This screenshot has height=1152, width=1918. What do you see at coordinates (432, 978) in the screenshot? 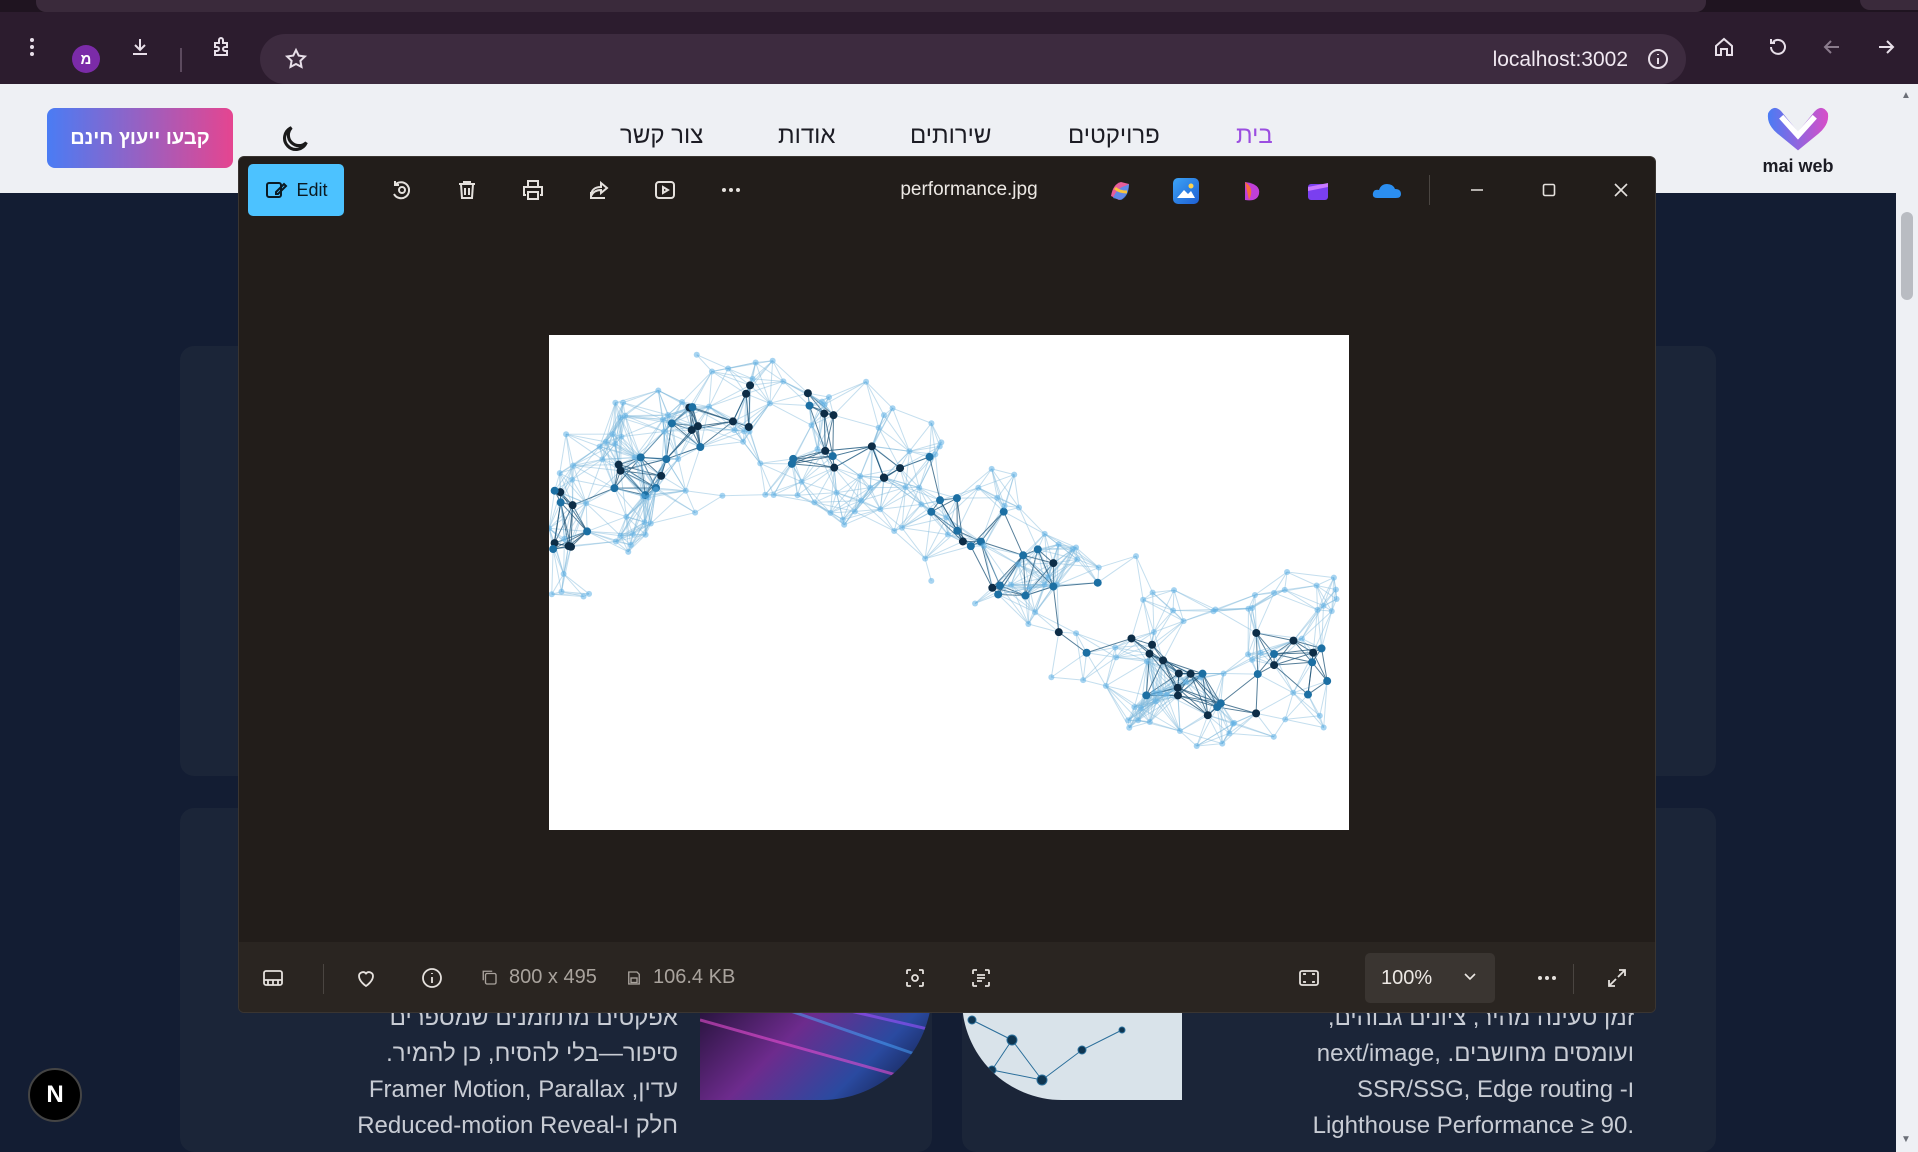
I see `info-icon` at bounding box center [432, 978].